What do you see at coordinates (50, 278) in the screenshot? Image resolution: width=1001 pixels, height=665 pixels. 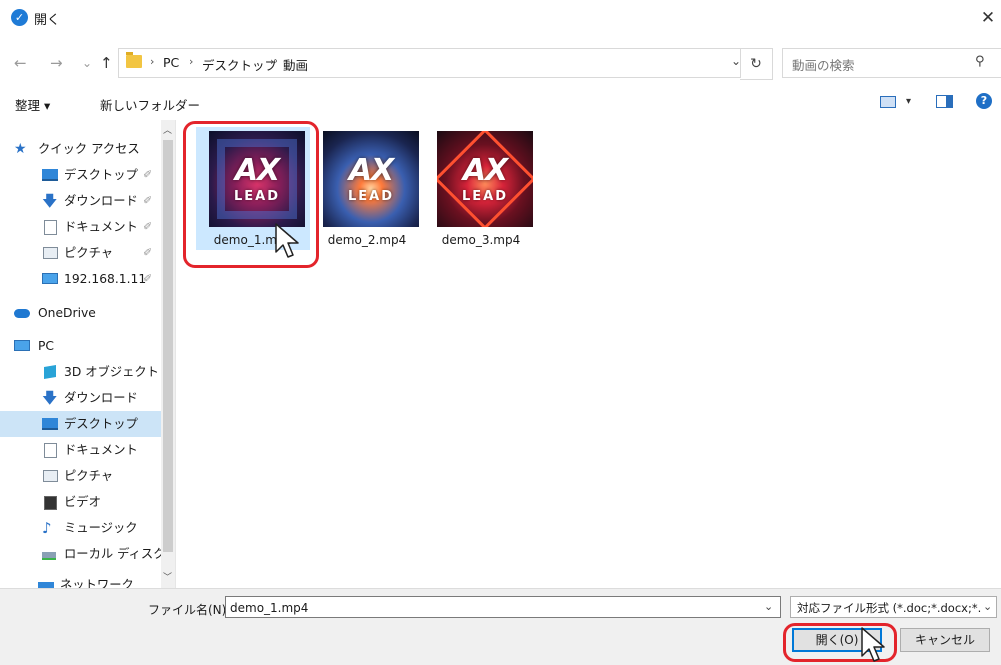 I see `network-drive-icon` at bounding box center [50, 278].